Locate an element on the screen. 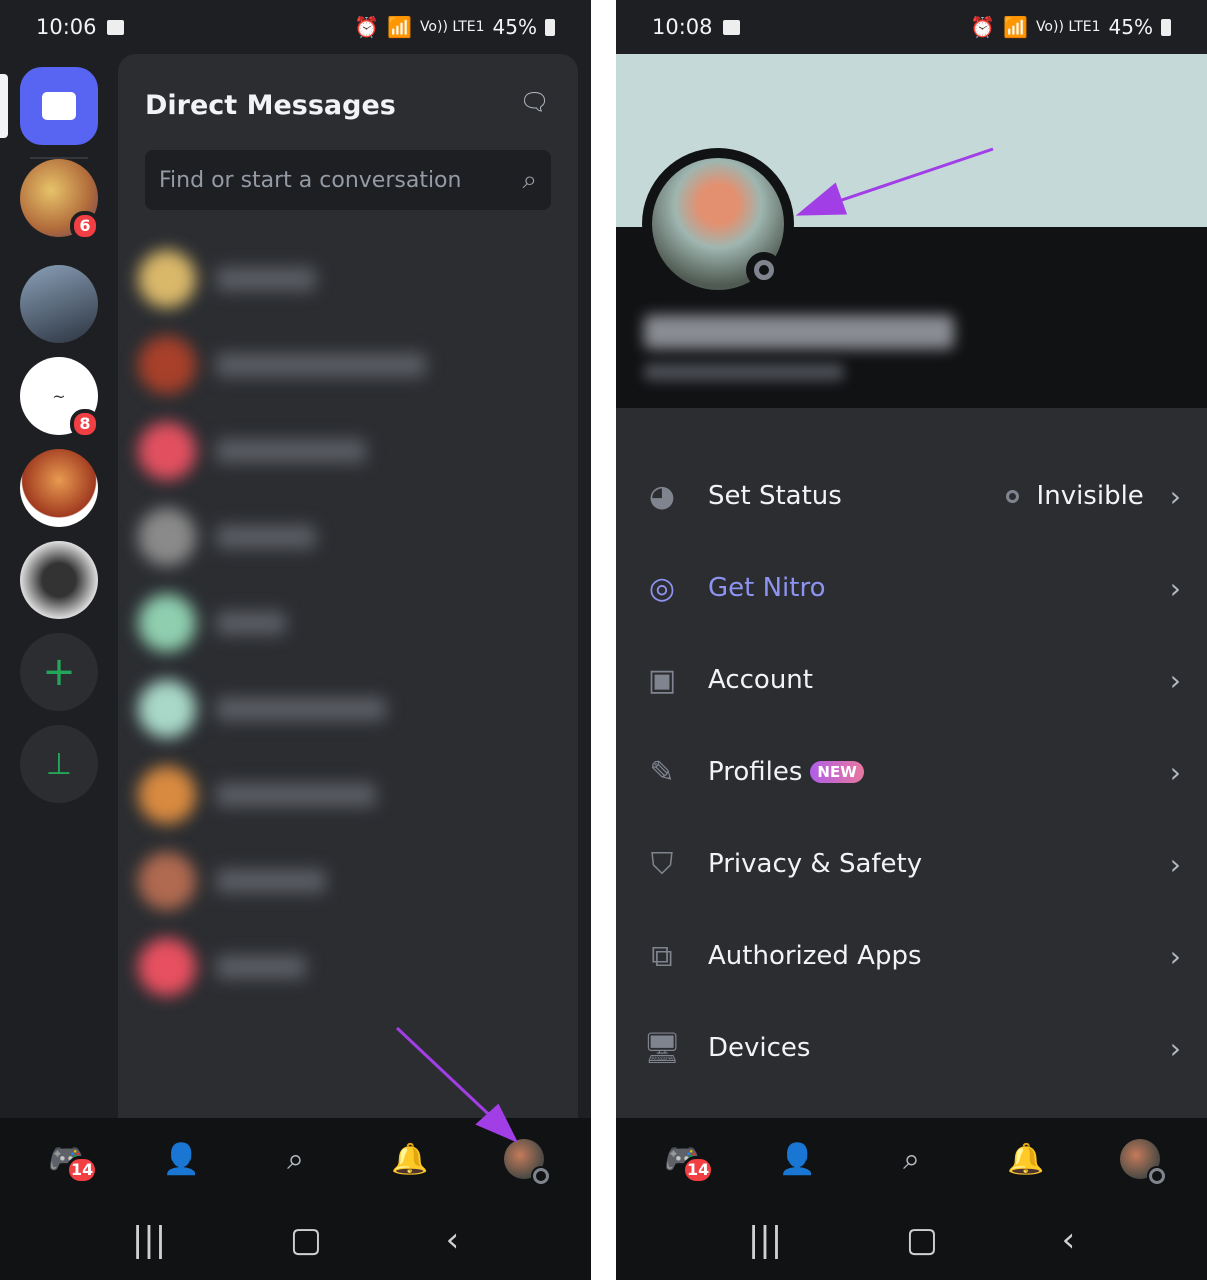  chat-icon is located at coordinates (59, 106).